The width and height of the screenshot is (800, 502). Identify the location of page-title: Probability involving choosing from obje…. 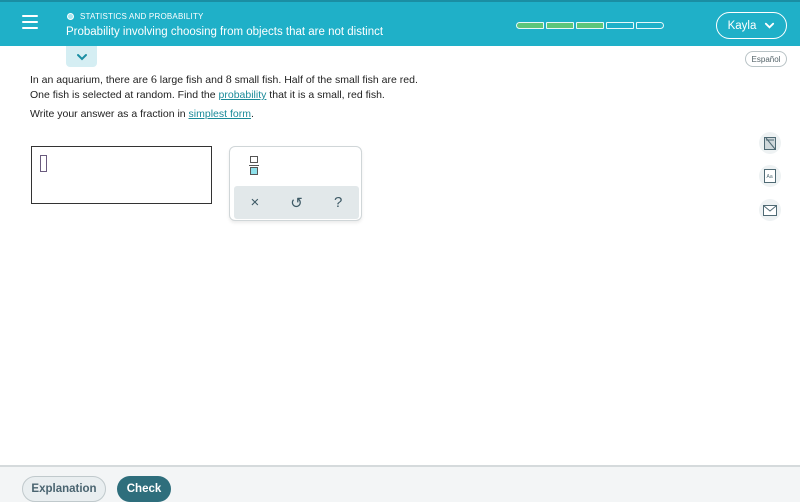
(225, 32).